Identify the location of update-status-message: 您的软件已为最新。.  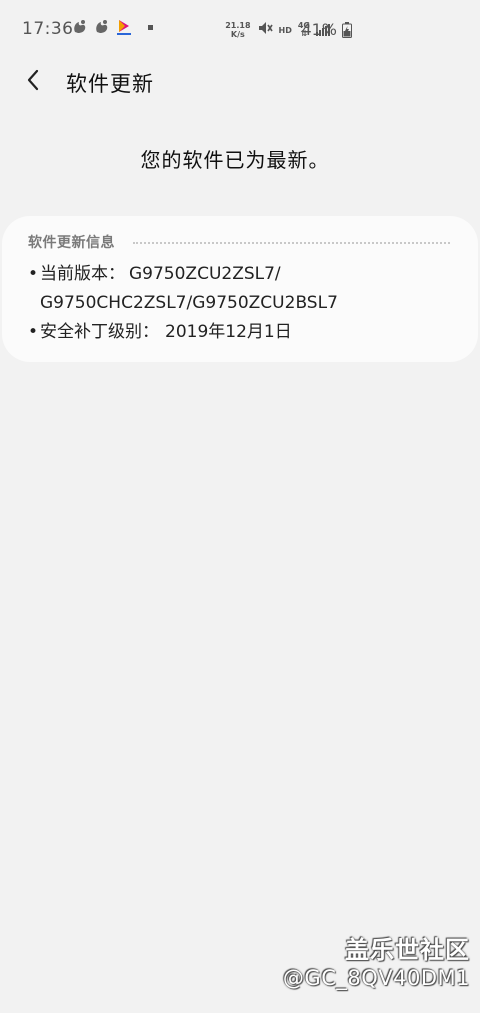
(235, 160).